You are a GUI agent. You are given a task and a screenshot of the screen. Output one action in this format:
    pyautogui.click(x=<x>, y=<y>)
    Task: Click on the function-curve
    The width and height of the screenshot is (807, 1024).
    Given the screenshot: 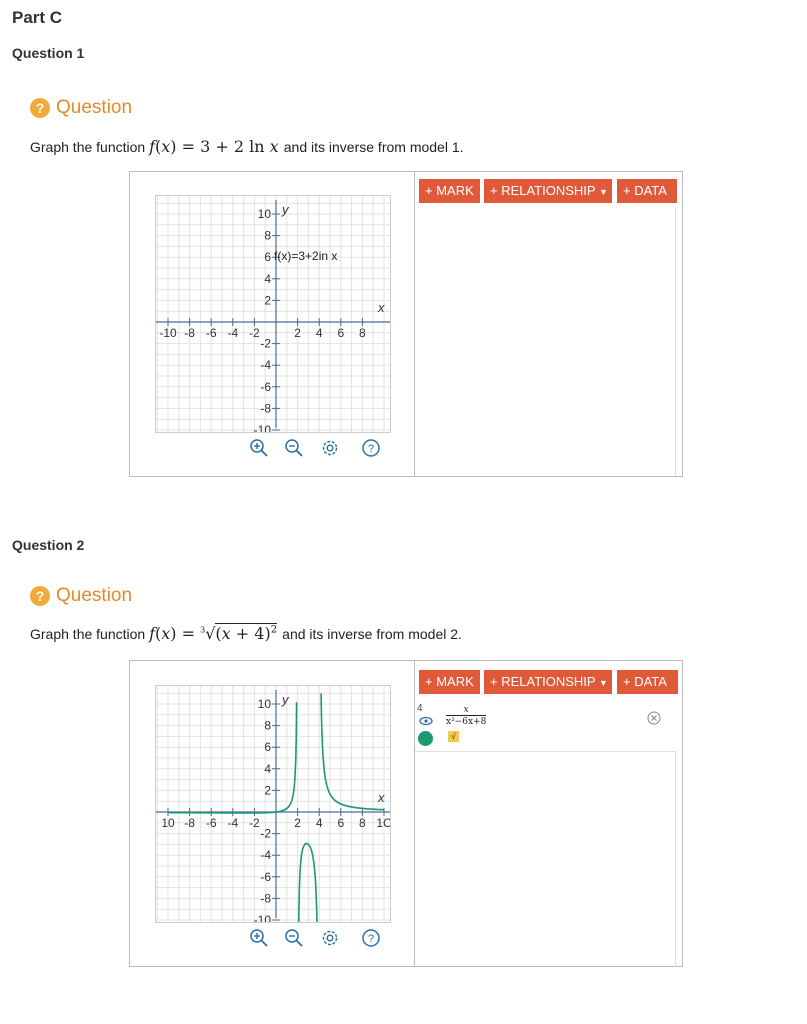 What is the action you would take?
    pyautogui.click(x=352, y=752)
    